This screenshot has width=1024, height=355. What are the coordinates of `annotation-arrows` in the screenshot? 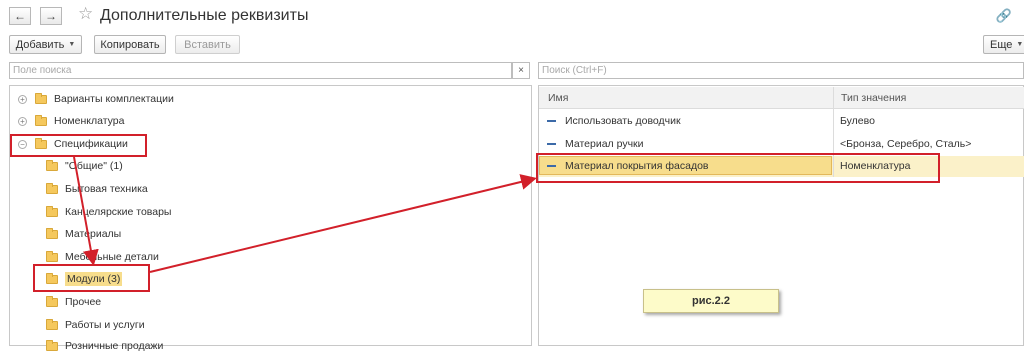 It's located at (305, 214).